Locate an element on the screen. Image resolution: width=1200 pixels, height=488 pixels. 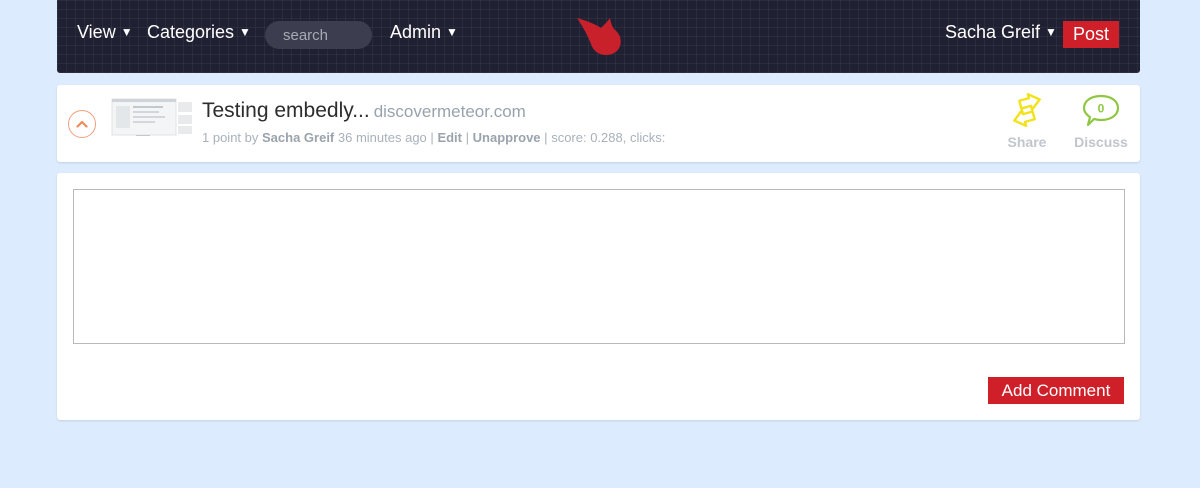
share-button: Share is located at coordinates (1027, 121).